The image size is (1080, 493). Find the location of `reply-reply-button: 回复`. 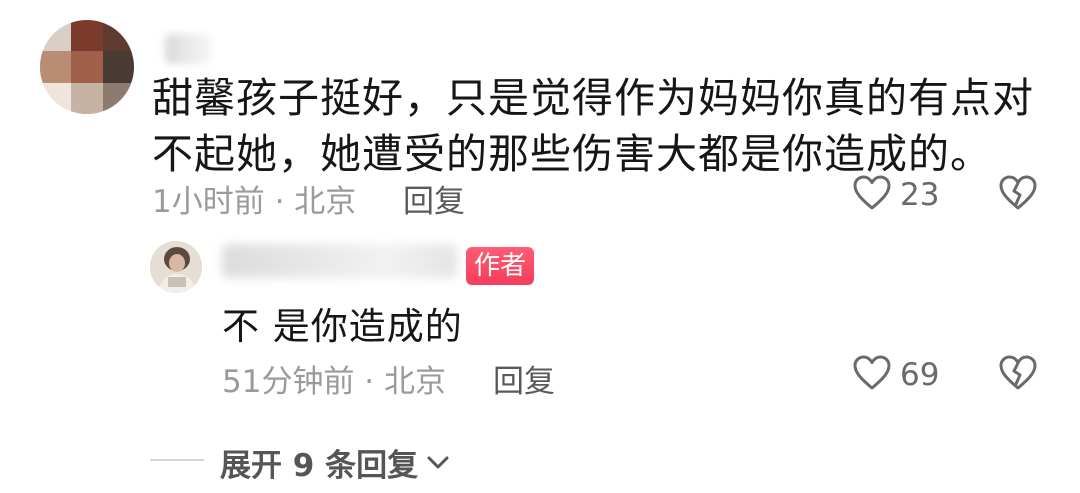

reply-reply-button: 回复 is located at coordinates (524, 378).